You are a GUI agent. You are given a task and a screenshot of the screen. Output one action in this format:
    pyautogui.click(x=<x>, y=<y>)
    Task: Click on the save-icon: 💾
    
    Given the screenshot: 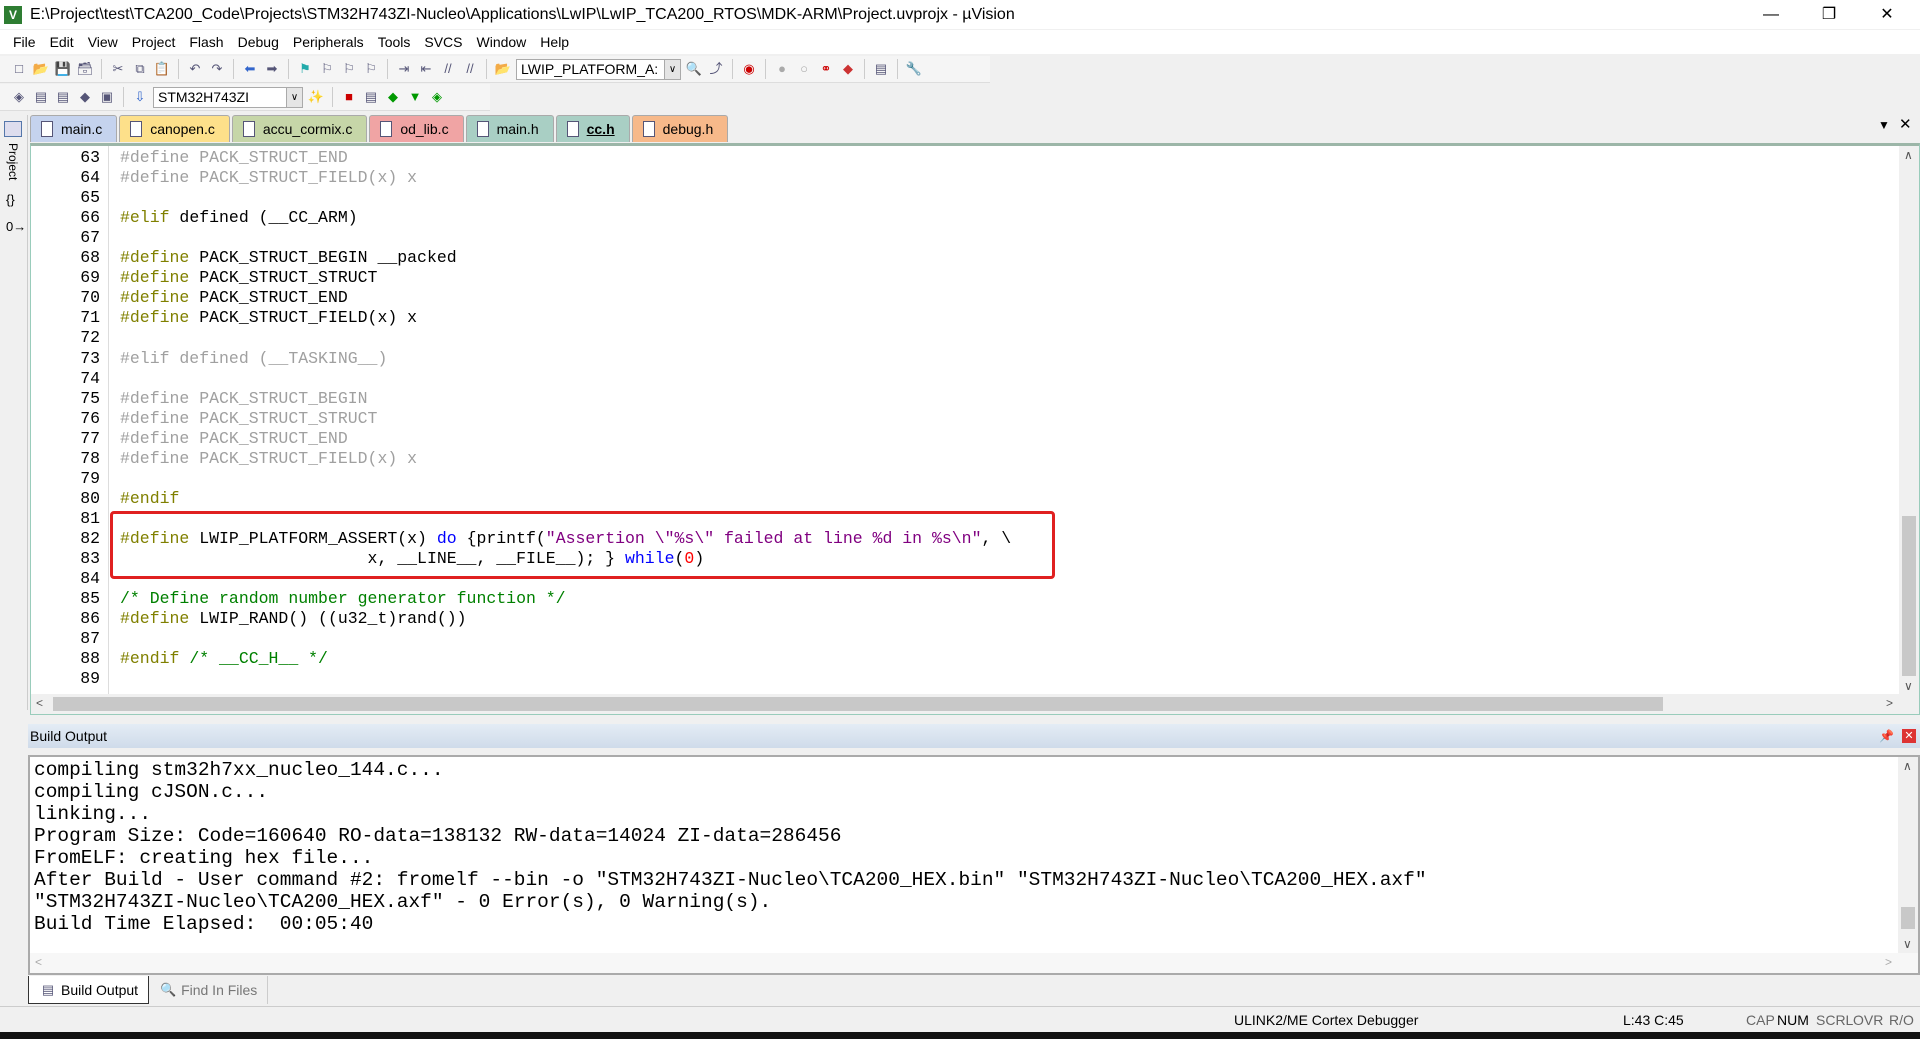 What is the action you would take?
    pyautogui.click(x=63, y=69)
    